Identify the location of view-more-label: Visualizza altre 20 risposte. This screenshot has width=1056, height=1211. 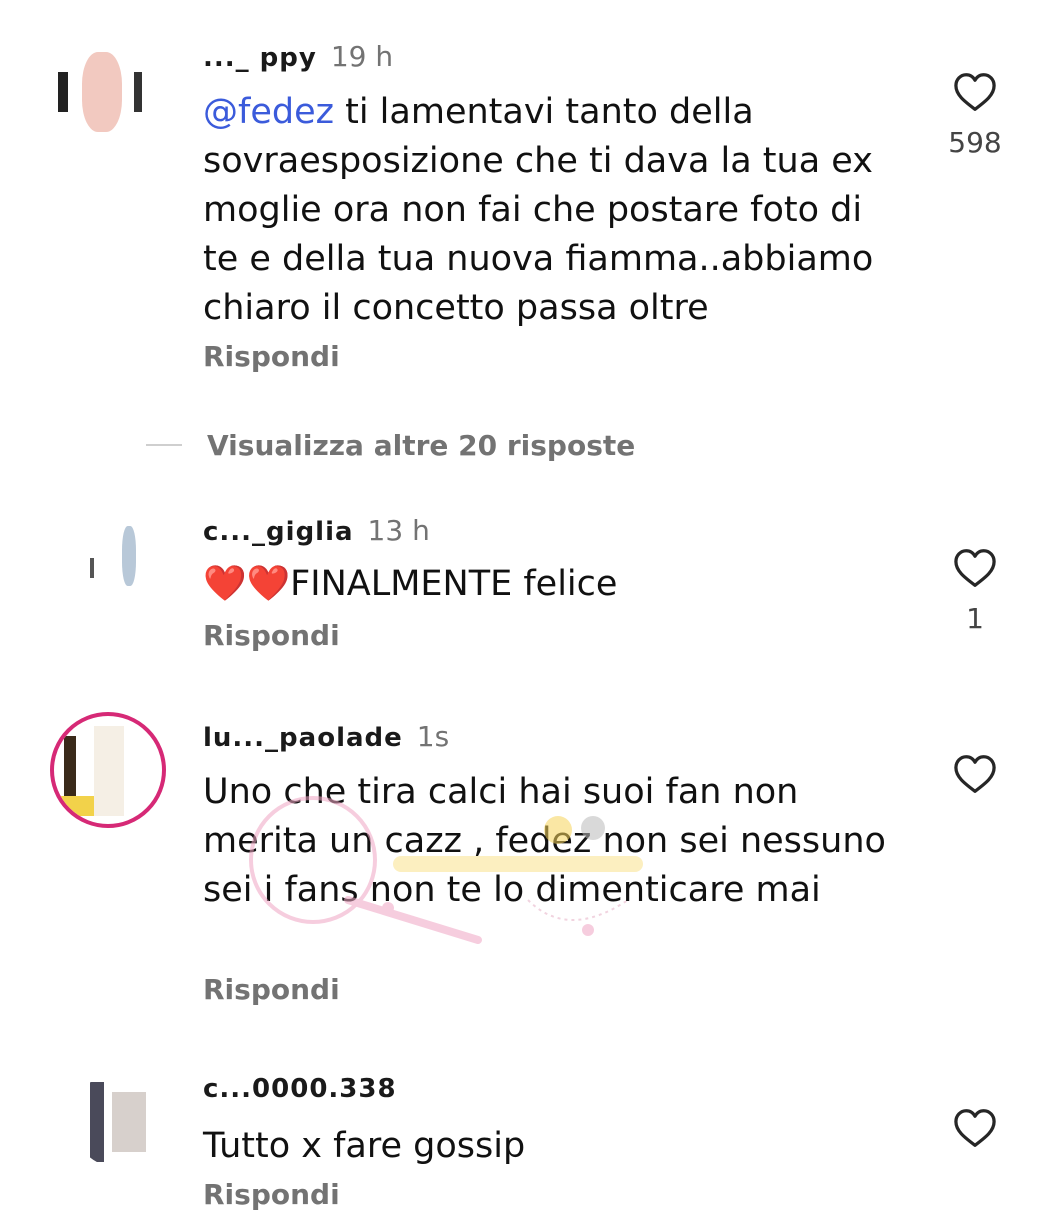
(421, 445).